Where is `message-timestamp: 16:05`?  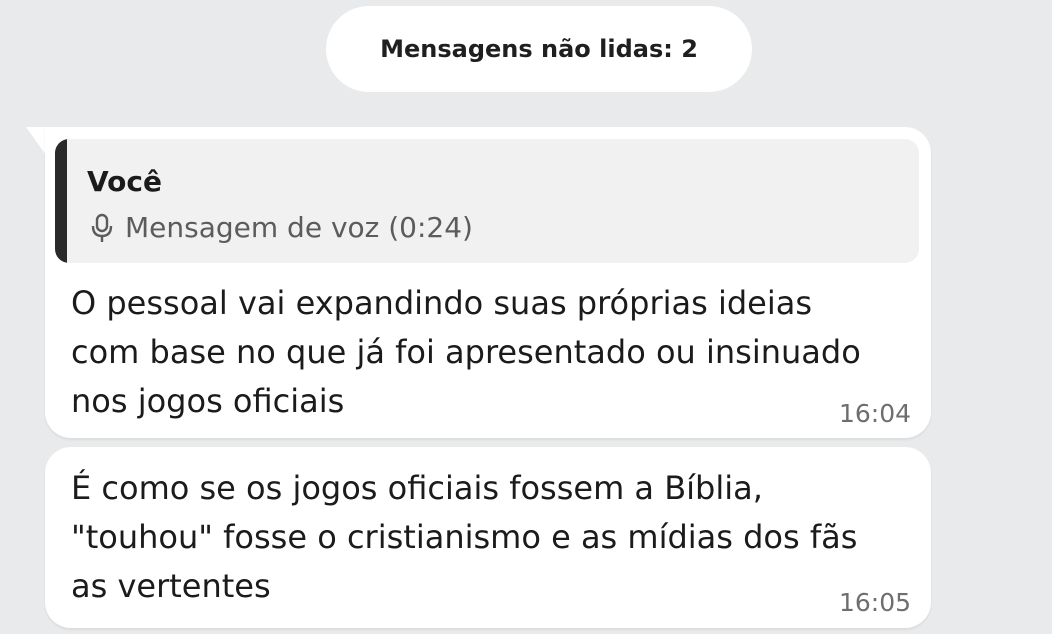 message-timestamp: 16:05 is located at coordinates (874, 602).